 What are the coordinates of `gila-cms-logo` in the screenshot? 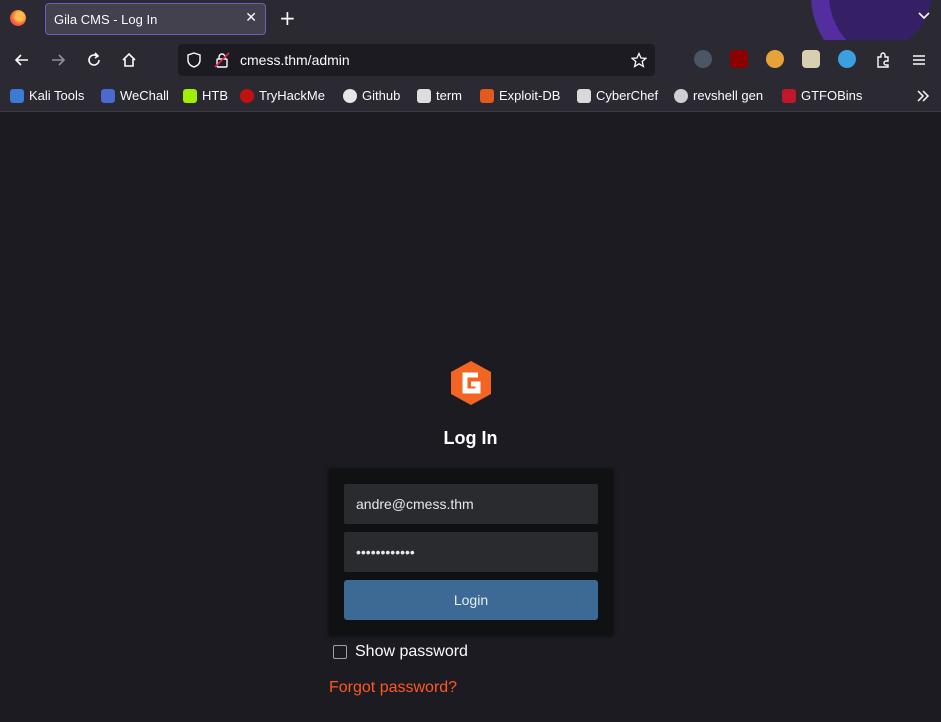 It's located at (471, 383).